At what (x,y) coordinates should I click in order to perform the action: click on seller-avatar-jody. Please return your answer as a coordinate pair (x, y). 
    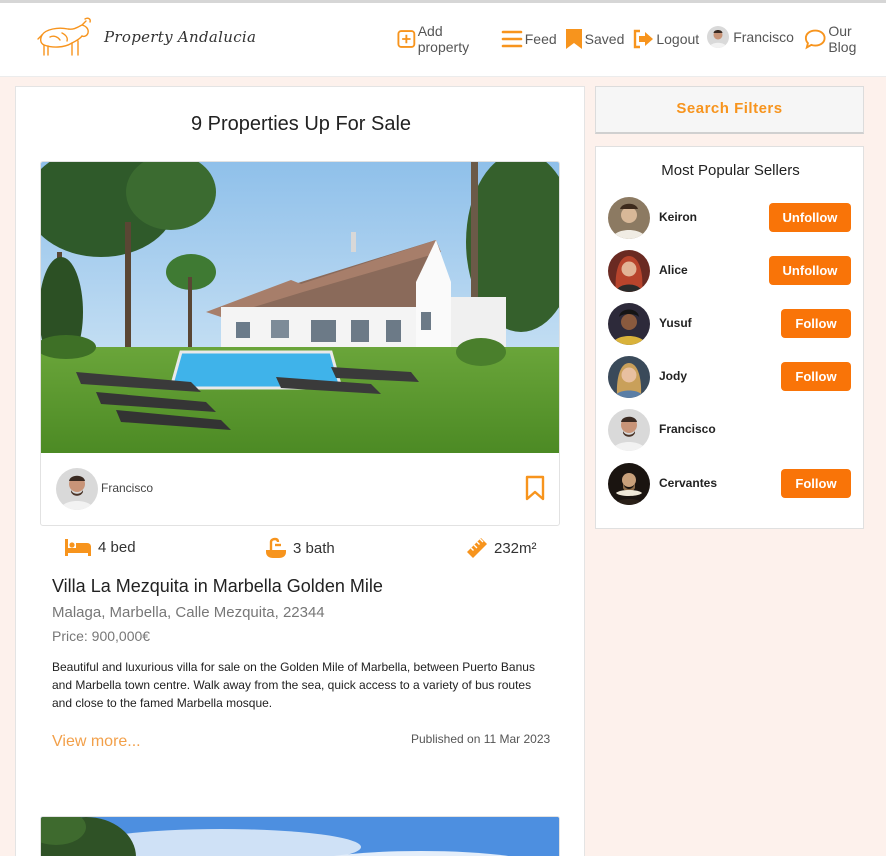
    Looking at the image, I should click on (629, 377).